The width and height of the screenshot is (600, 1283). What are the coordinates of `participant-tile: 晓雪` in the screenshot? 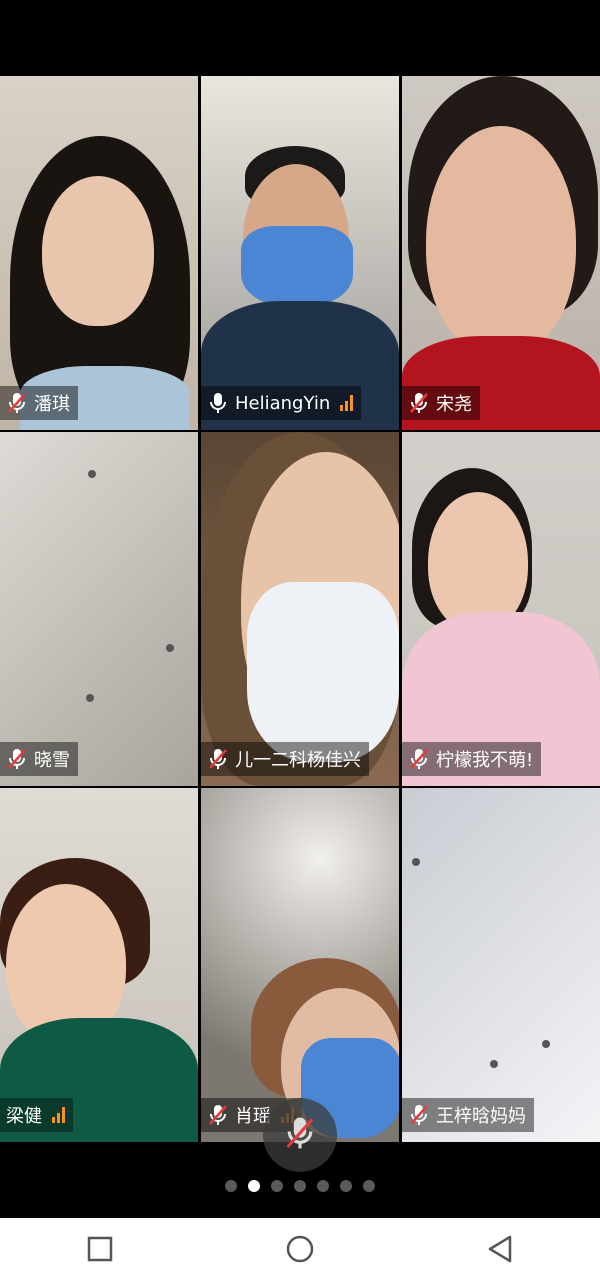 It's located at (99, 609).